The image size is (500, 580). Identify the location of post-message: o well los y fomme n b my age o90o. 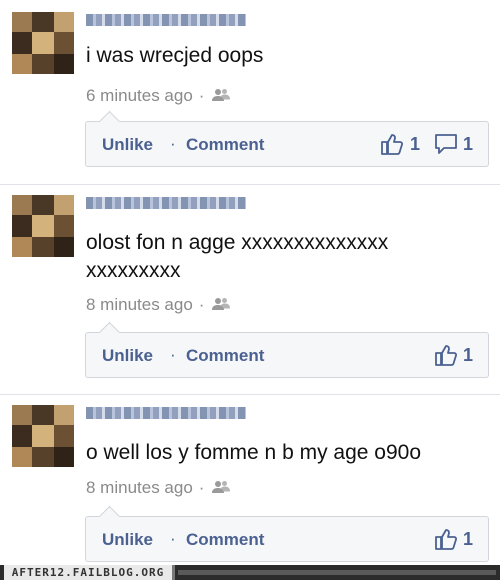
(253, 452).